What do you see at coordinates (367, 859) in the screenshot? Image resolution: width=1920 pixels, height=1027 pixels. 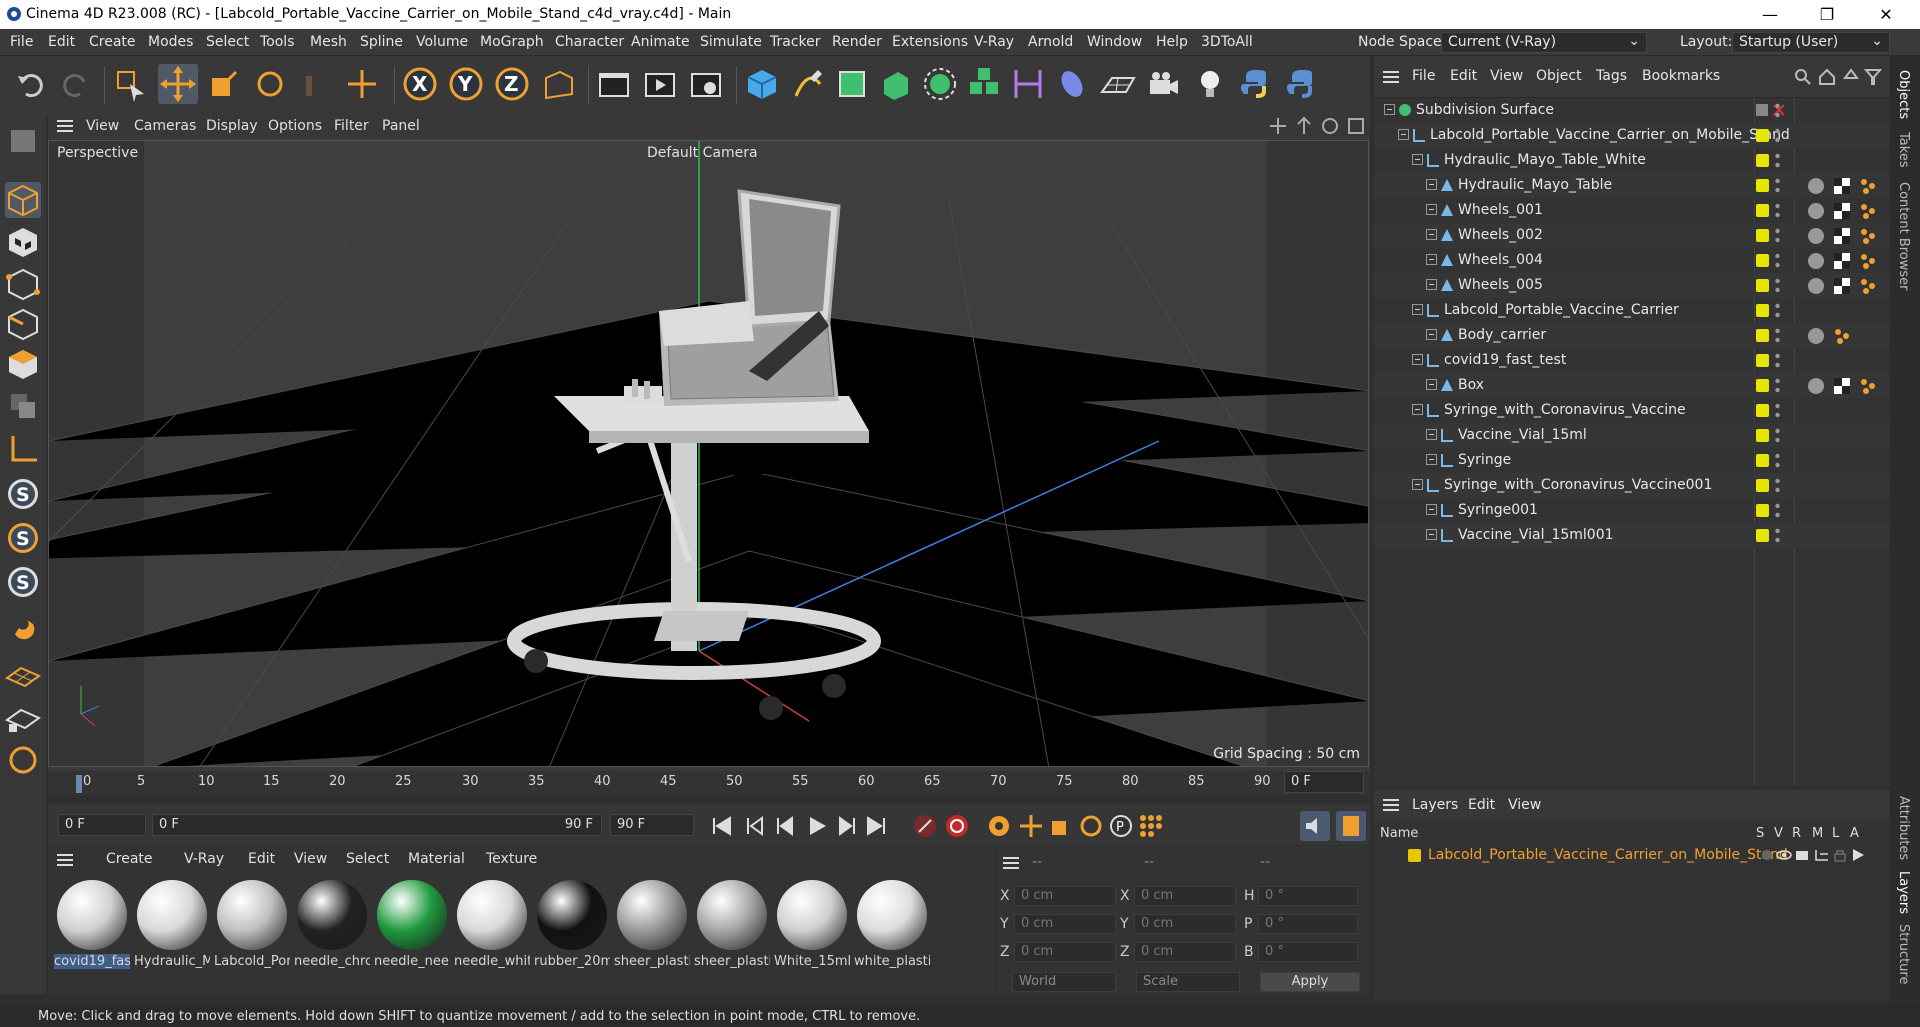 I see `material-menu-select: Select` at bounding box center [367, 859].